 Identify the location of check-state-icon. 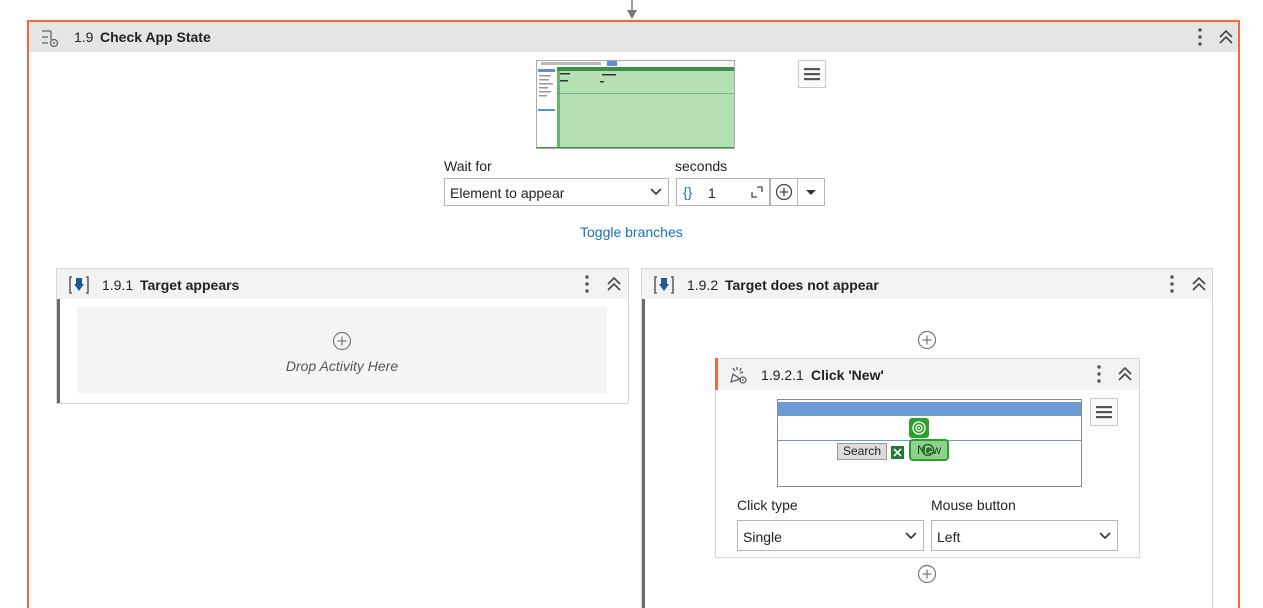
(50, 39).